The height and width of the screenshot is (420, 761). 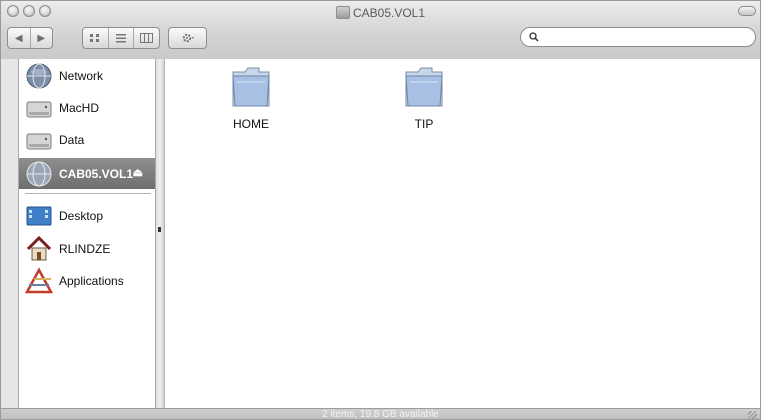 I want to click on network-volume-icon, so click(x=39, y=173).